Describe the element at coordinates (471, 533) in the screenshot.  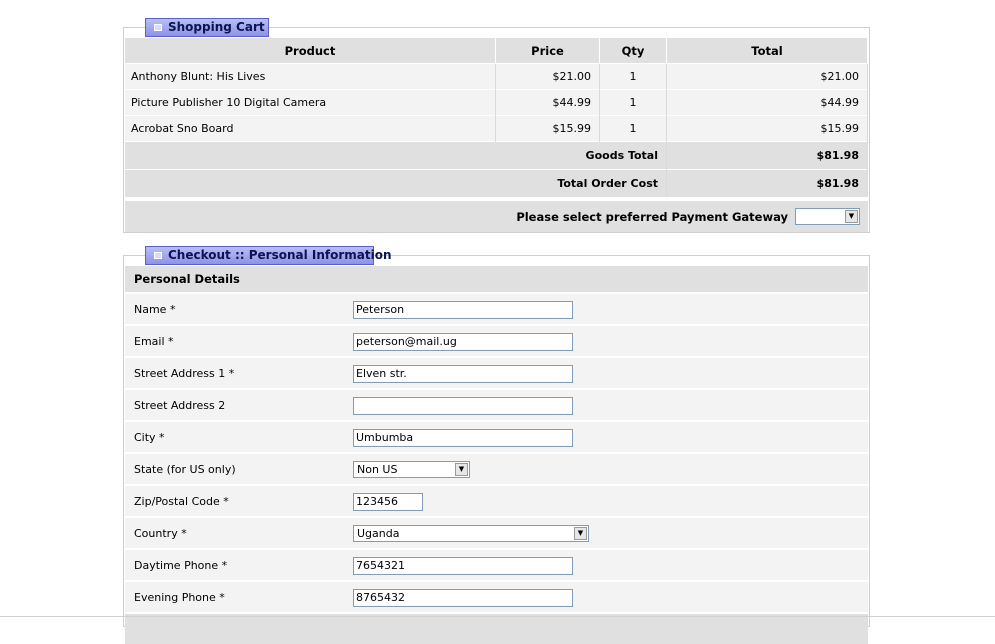
I see `country-select: Uganda ▼` at that location.